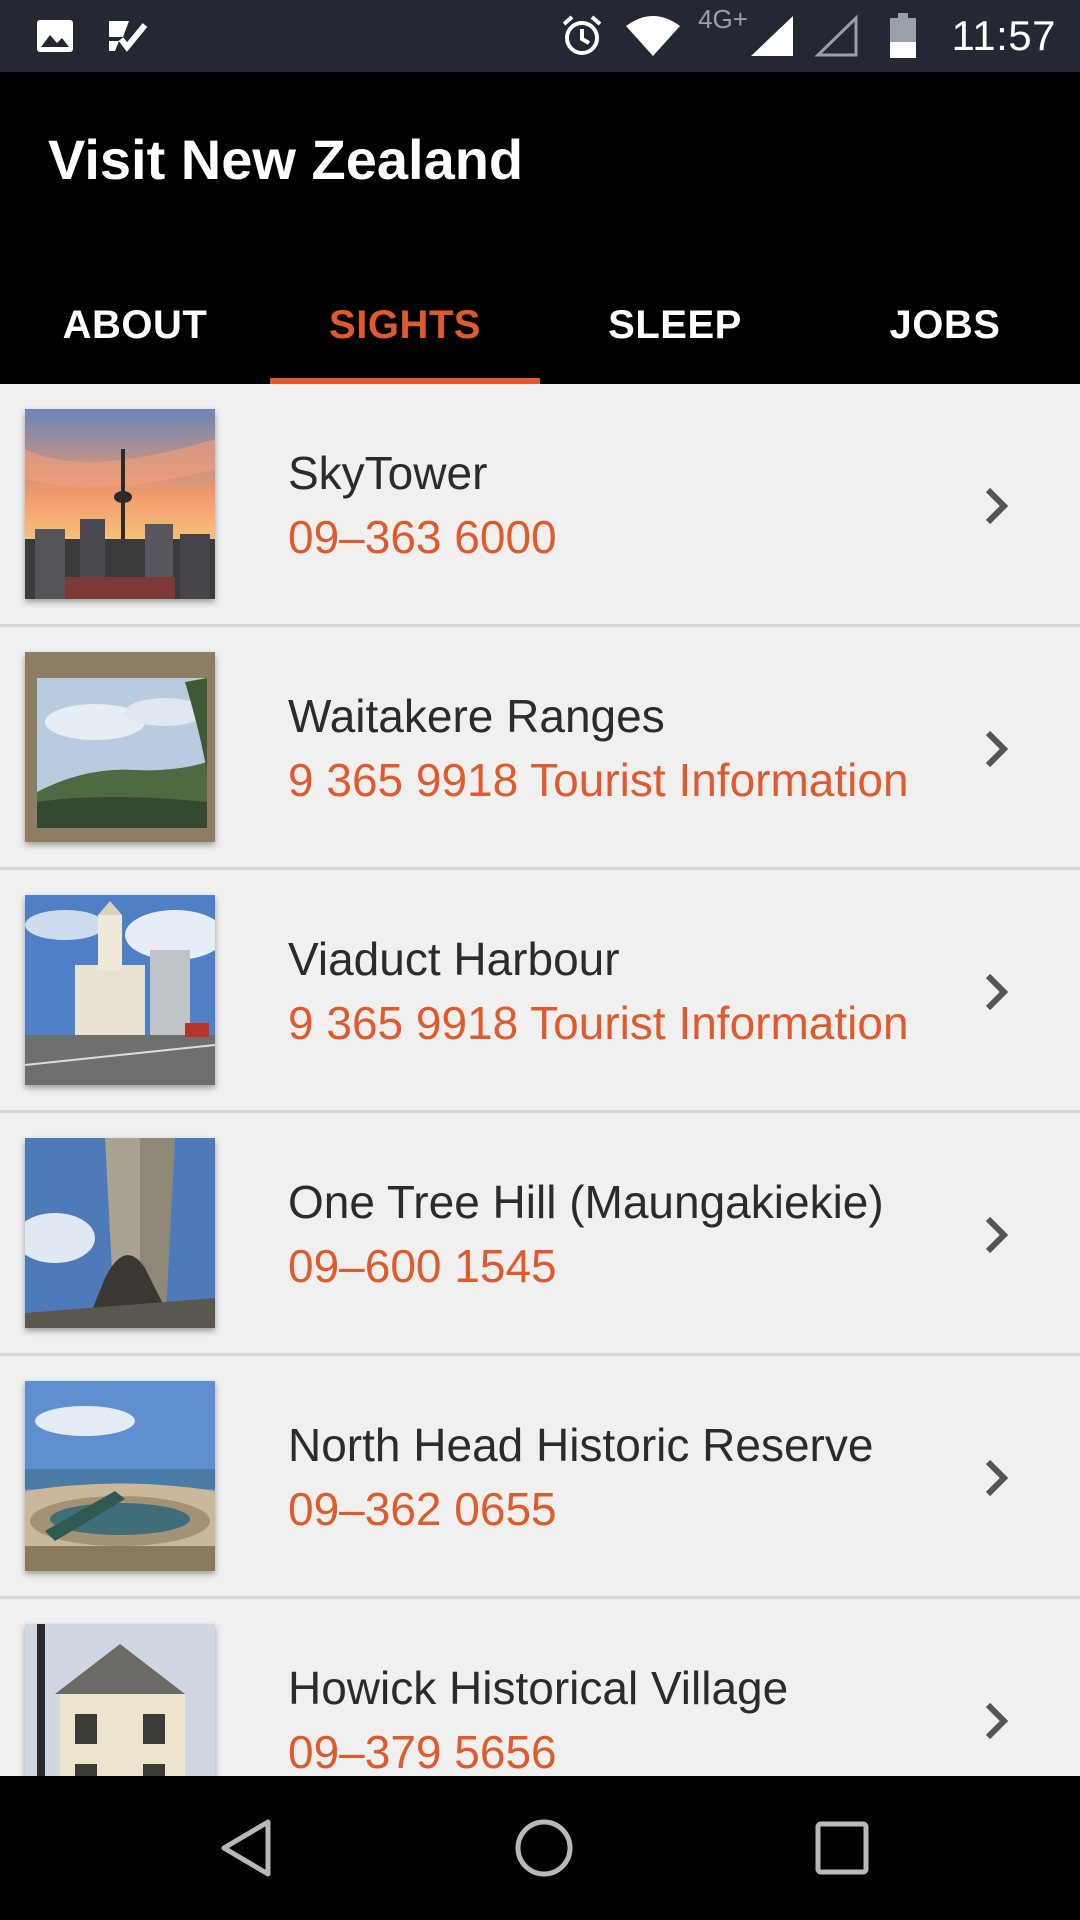 The width and height of the screenshot is (1080, 1920). What do you see at coordinates (842, 1848) in the screenshot?
I see `recents-icon` at bounding box center [842, 1848].